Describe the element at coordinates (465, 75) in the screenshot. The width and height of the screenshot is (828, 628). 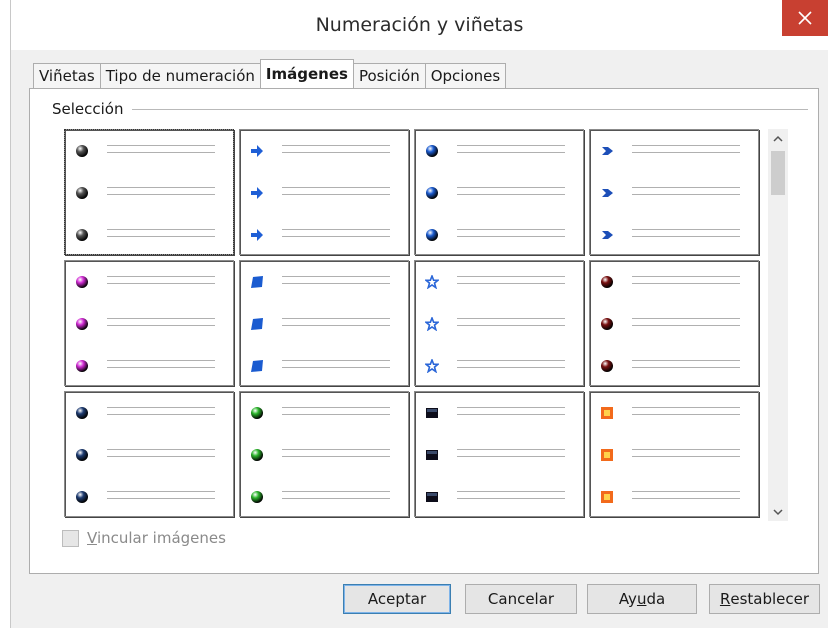
I see `tab-options: Opciones` at that location.